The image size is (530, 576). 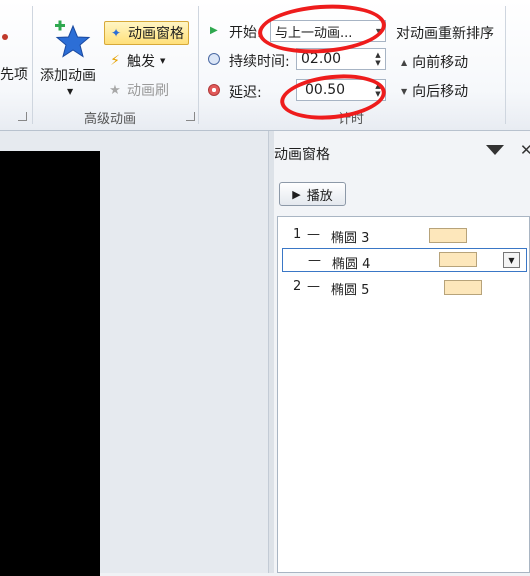 What do you see at coordinates (5, 37) in the screenshot?
I see `bullet-icon` at bounding box center [5, 37].